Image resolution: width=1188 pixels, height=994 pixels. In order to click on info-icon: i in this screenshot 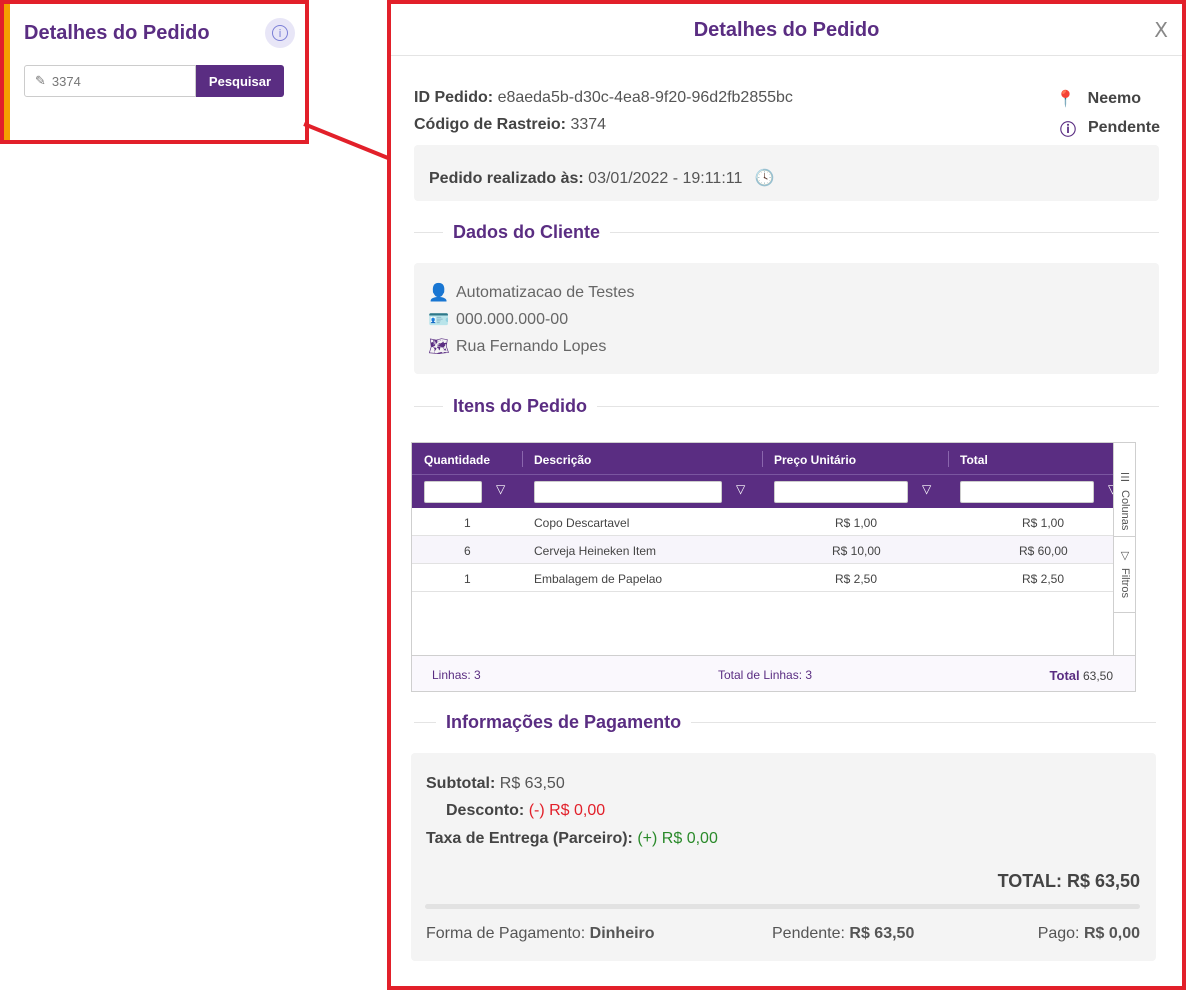, I will do `click(280, 33)`.